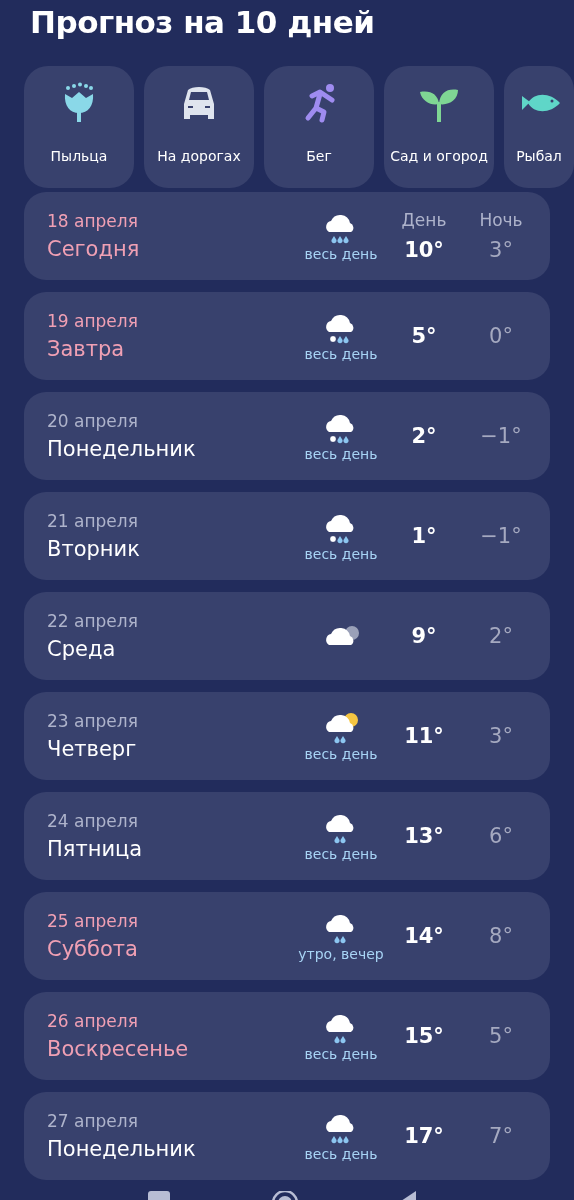 This screenshot has height=1200, width=574. What do you see at coordinates (287, 636) in the screenshot?
I see `day-forecast-card: 22 апреля Среда 9° 2°` at bounding box center [287, 636].